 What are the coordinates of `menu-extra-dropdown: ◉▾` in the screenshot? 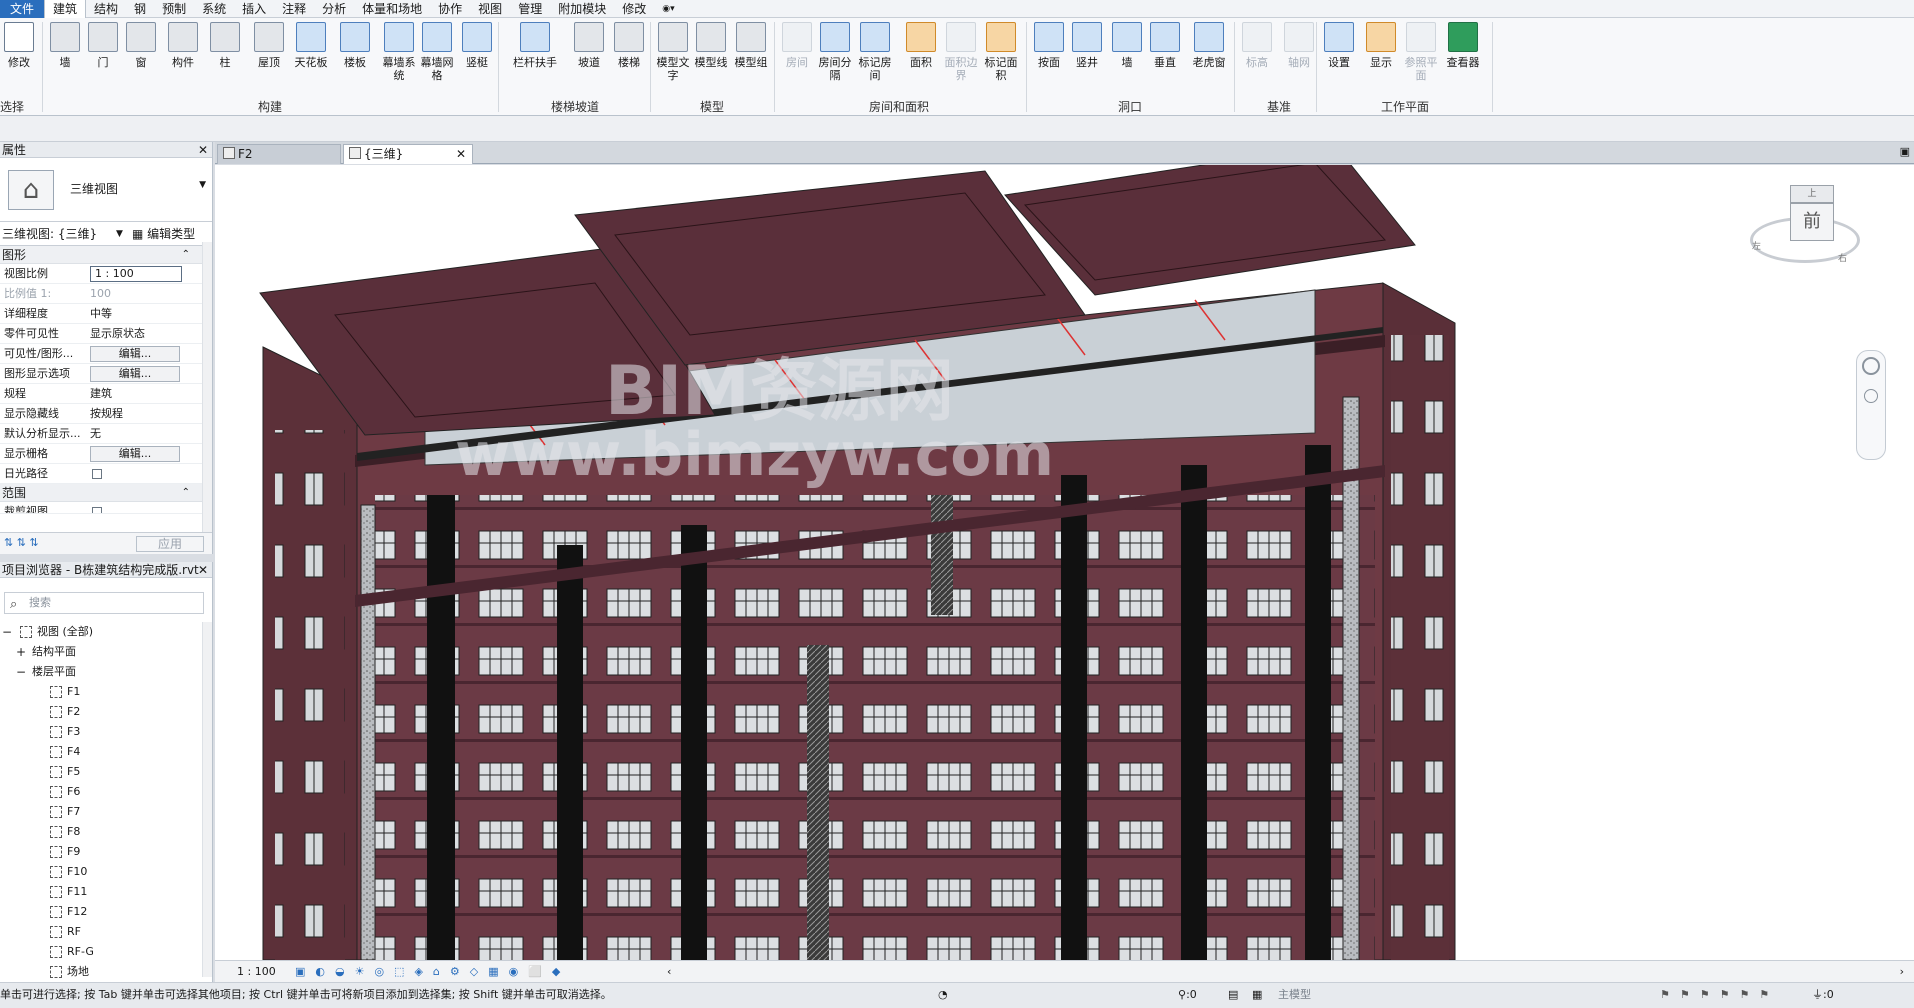 It's located at (668, 9).